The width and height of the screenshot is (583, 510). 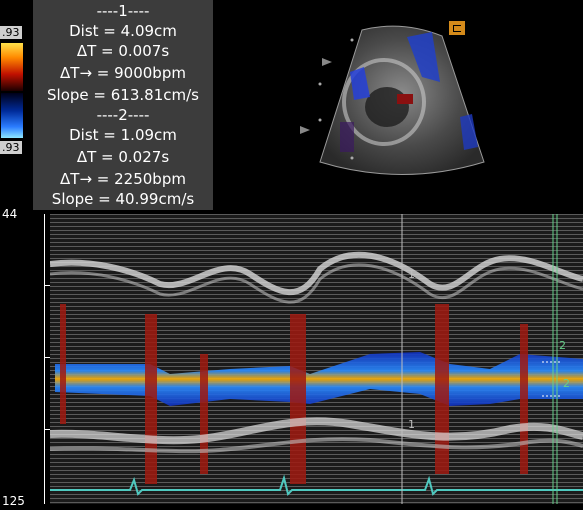 What do you see at coordinates (123, 157) in the screenshot?
I see `group2-dt: ΔT = 0.027s` at bounding box center [123, 157].